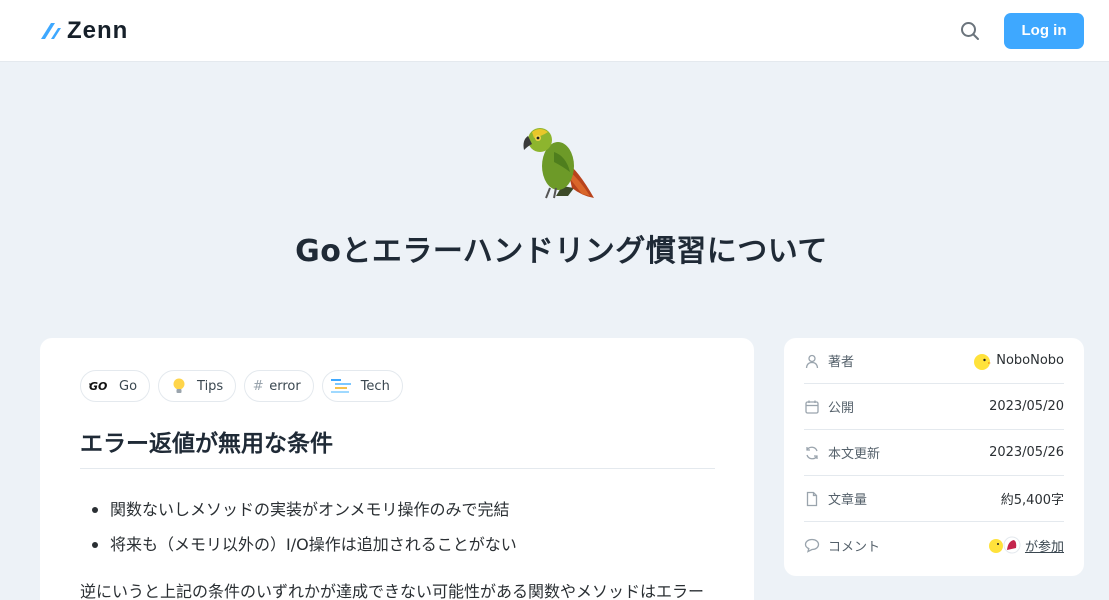 The image size is (1109, 600). I want to click on topic-tech: Tech, so click(362, 386).